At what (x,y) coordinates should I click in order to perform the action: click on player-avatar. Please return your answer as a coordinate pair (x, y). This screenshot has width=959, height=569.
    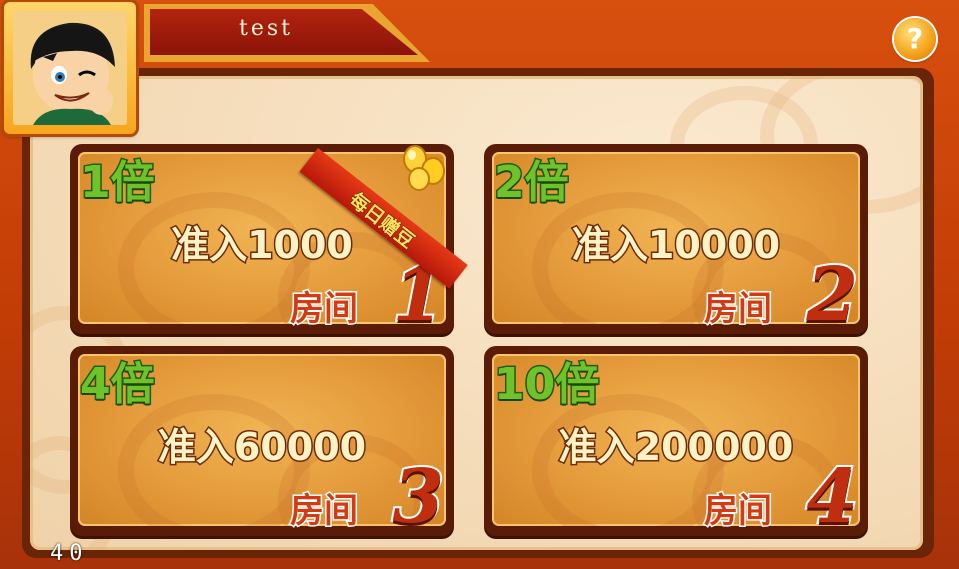
    Looking at the image, I should click on (70, 68).